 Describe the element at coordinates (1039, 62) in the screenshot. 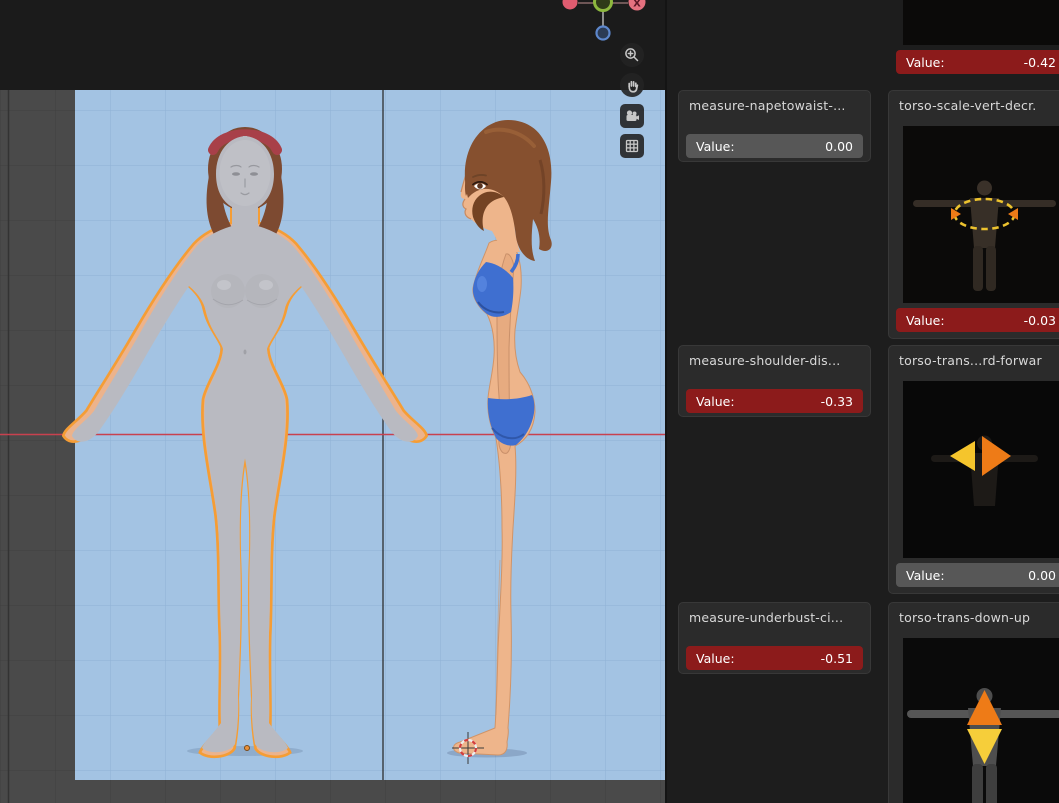

I see `slider-value: -0.42` at that location.